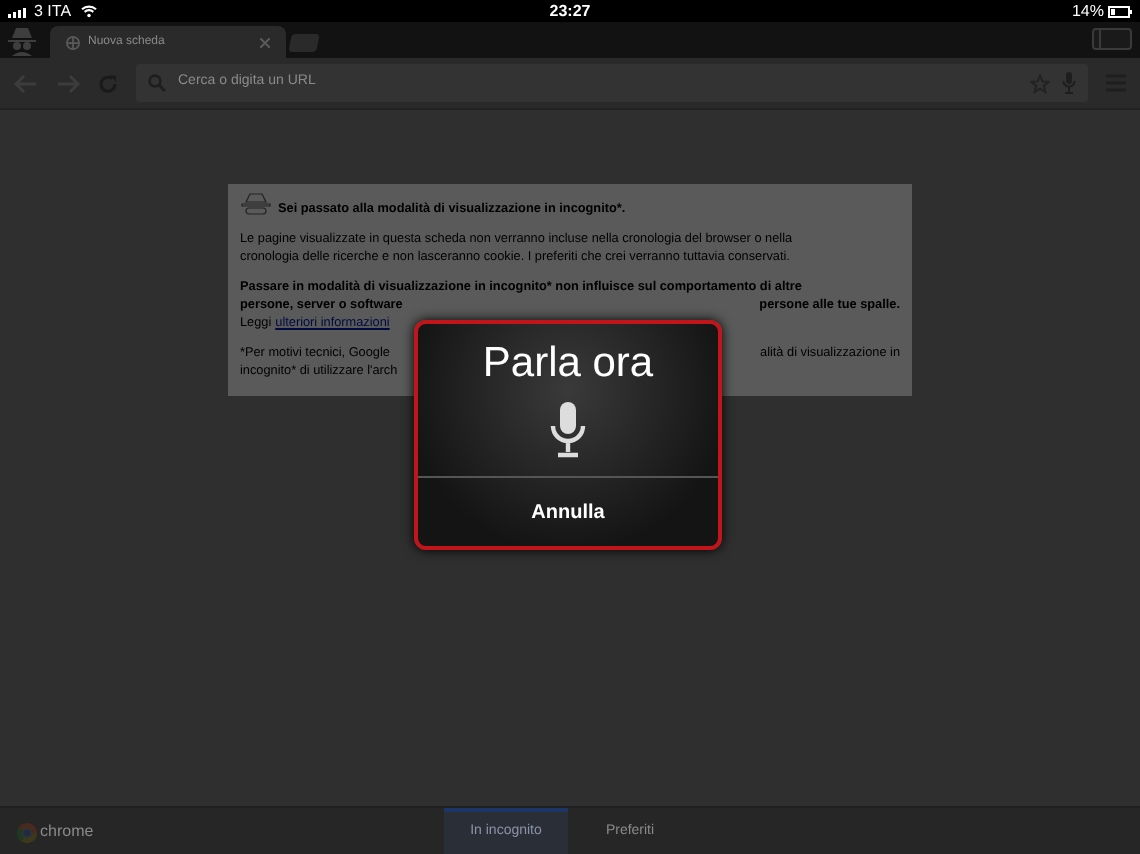 The height and width of the screenshot is (854, 1140). Describe the element at coordinates (570, 11) in the screenshot. I see `clock-text: 23:27` at that location.